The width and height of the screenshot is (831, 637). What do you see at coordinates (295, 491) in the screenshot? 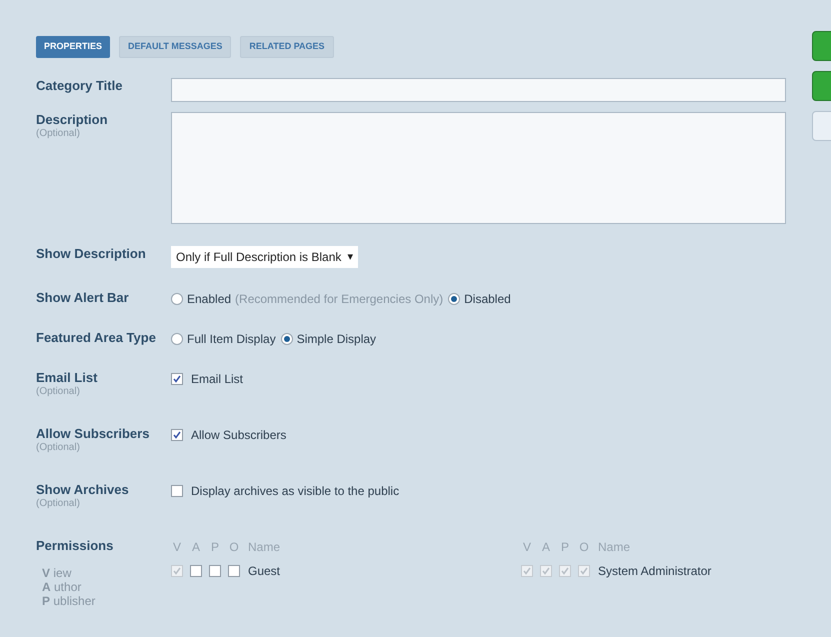
I see `checkbox-label: Display archives as visible to the public` at bounding box center [295, 491].